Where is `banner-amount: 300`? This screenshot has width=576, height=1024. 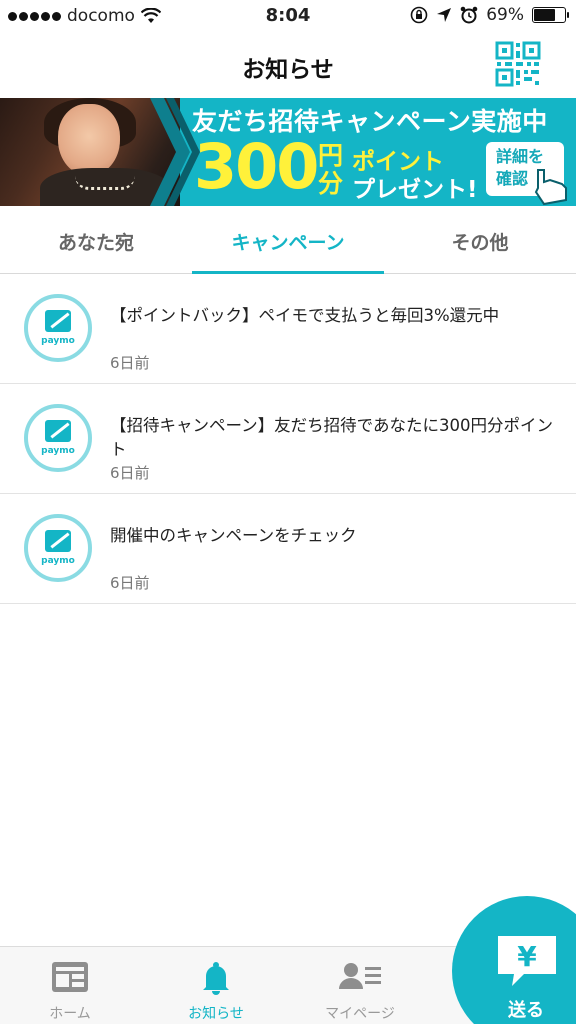 banner-amount: 300 is located at coordinates (256, 166).